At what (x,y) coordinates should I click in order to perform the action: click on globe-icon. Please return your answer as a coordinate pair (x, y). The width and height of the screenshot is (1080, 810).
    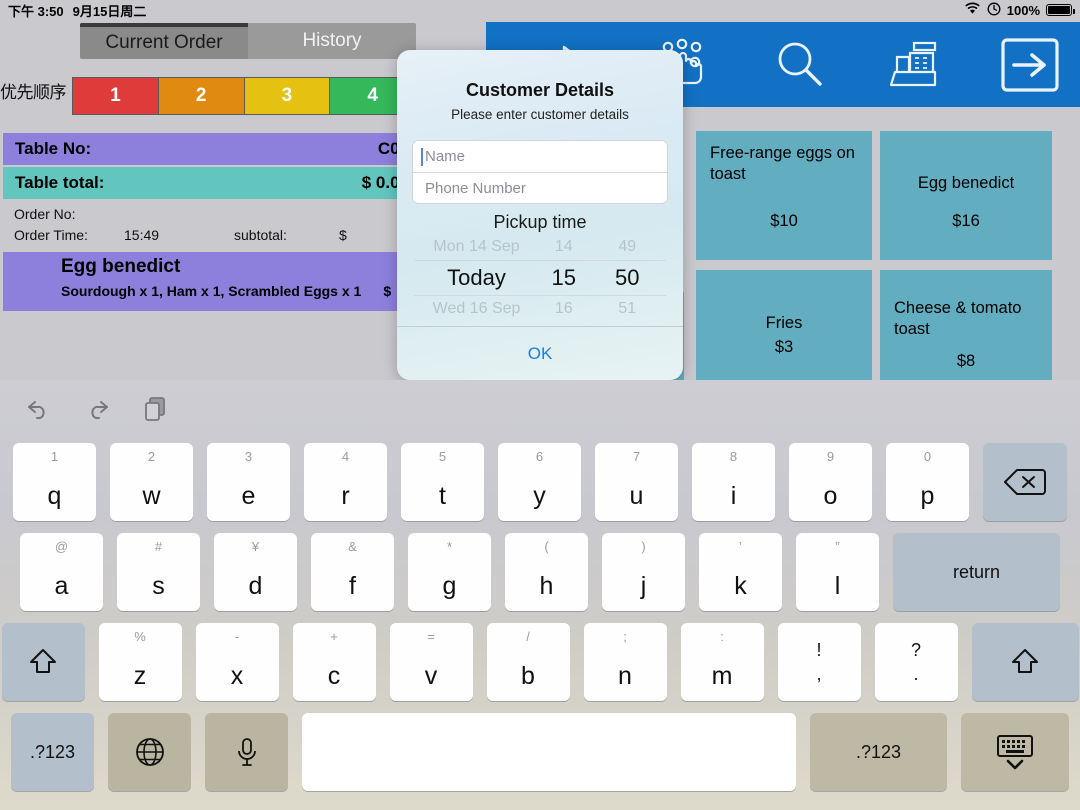
    Looking at the image, I should click on (150, 752).